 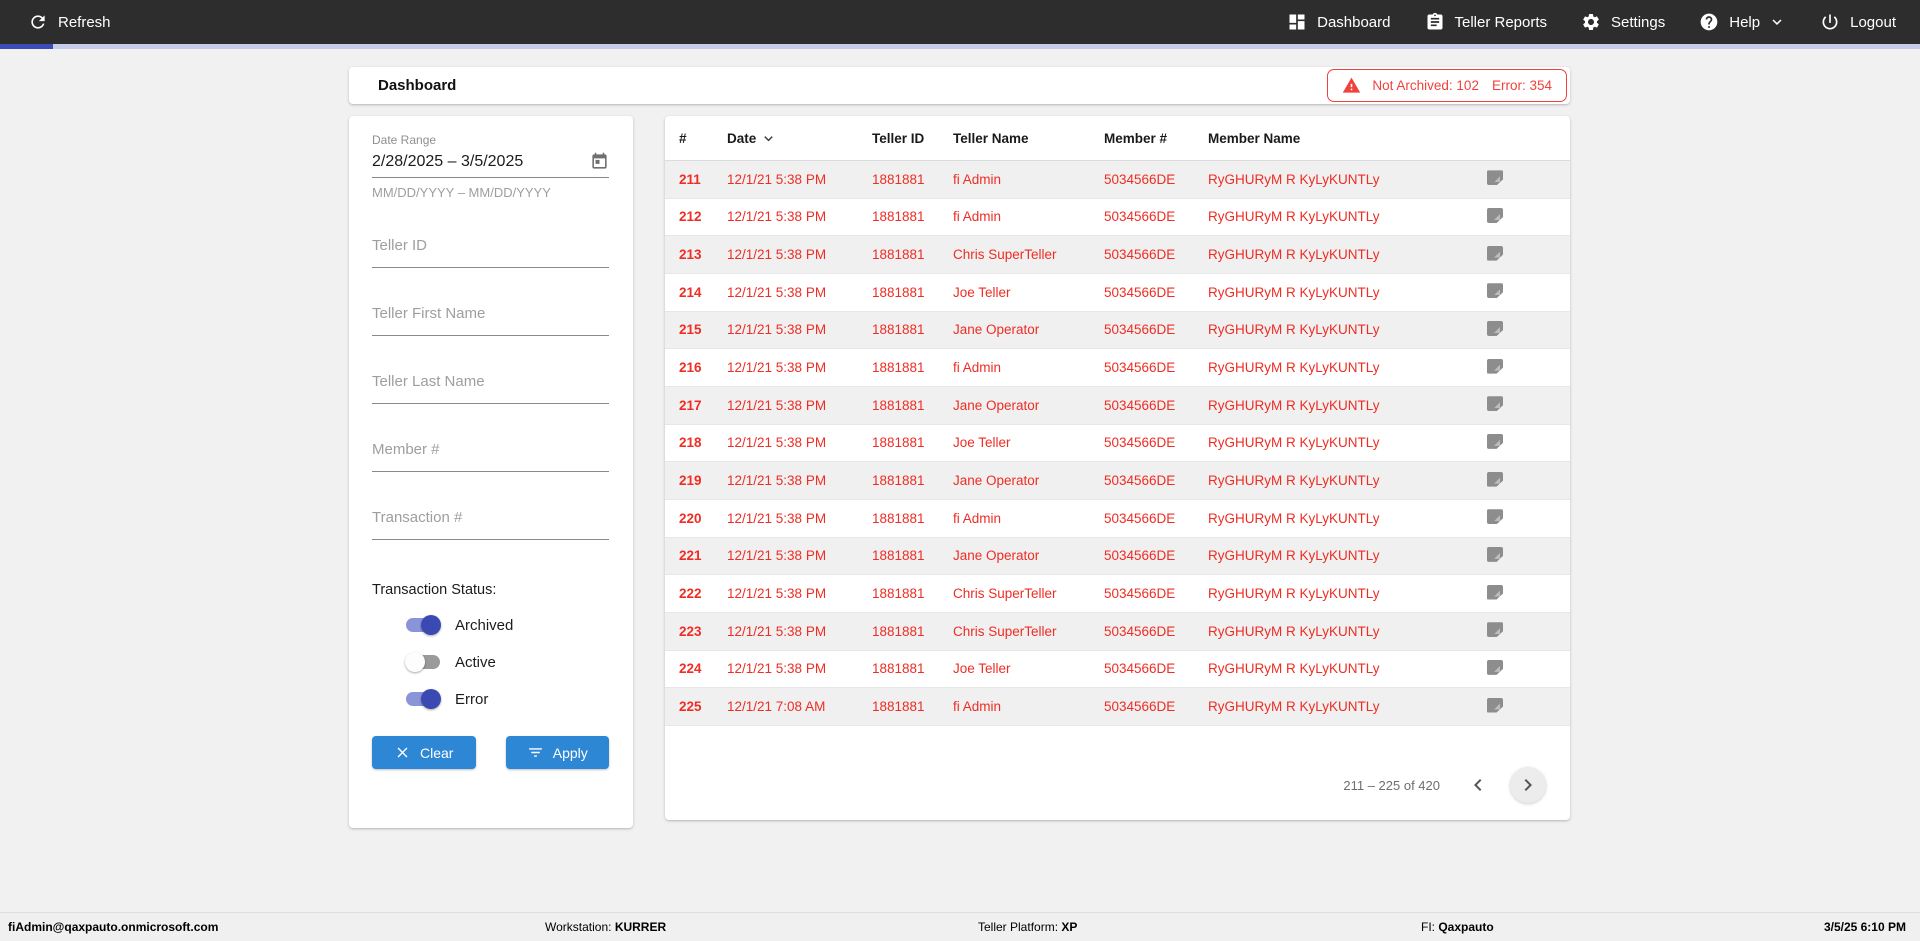 I want to click on column-header-label: Date, so click(x=742, y=138).